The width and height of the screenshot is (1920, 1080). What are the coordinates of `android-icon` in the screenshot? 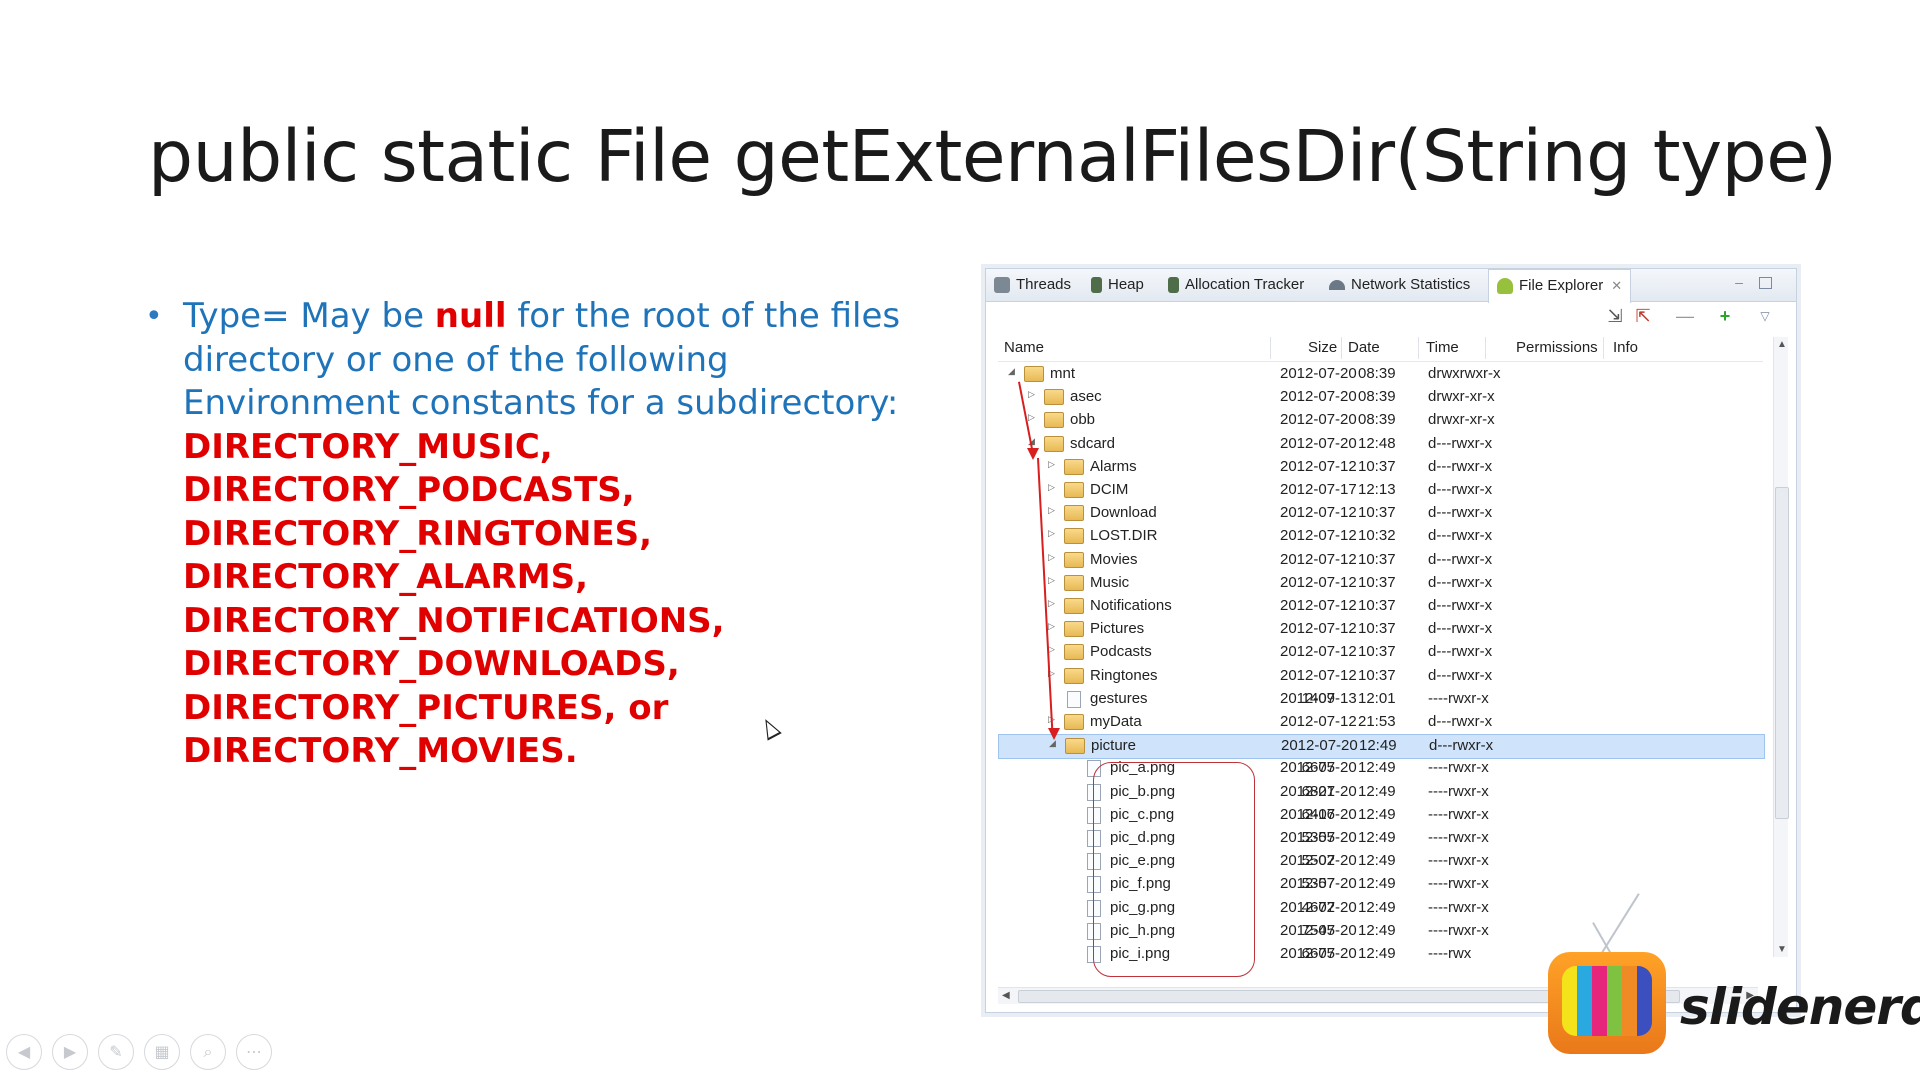 It's located at (1505, 286).